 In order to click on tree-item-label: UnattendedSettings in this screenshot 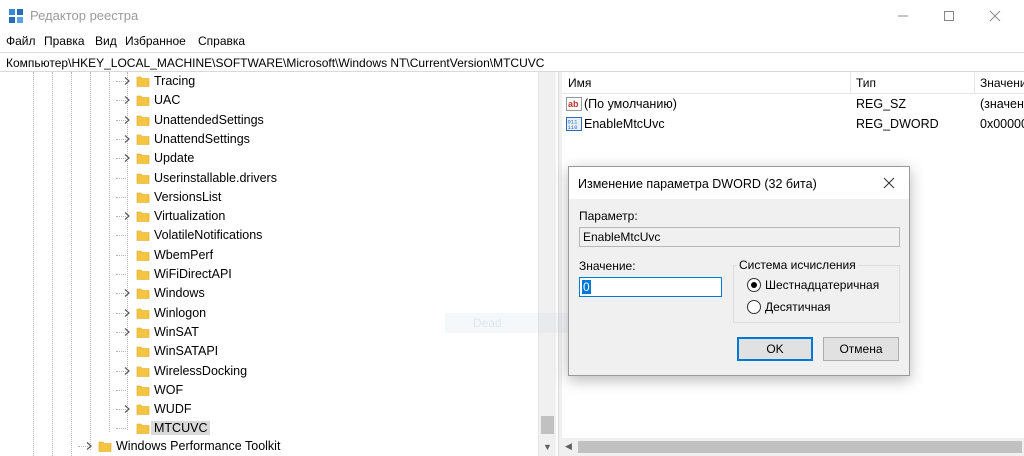, I will do `click(209, 119)`.